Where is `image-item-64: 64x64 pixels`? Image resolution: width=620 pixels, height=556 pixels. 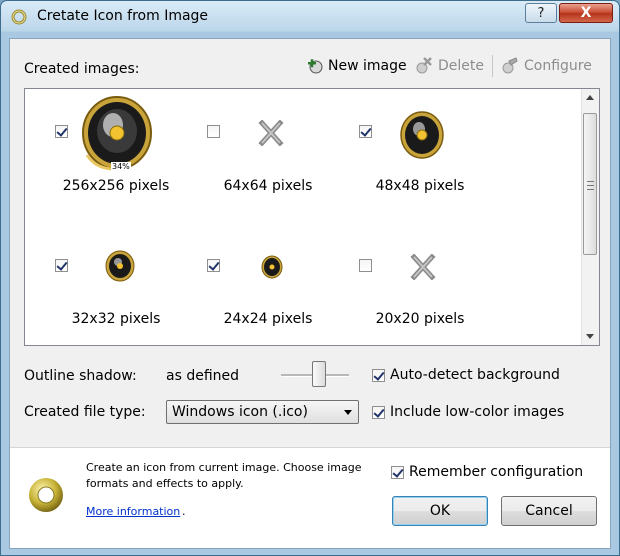
image-item-64: 64x64 pixels is located at coordinates (258, 155).